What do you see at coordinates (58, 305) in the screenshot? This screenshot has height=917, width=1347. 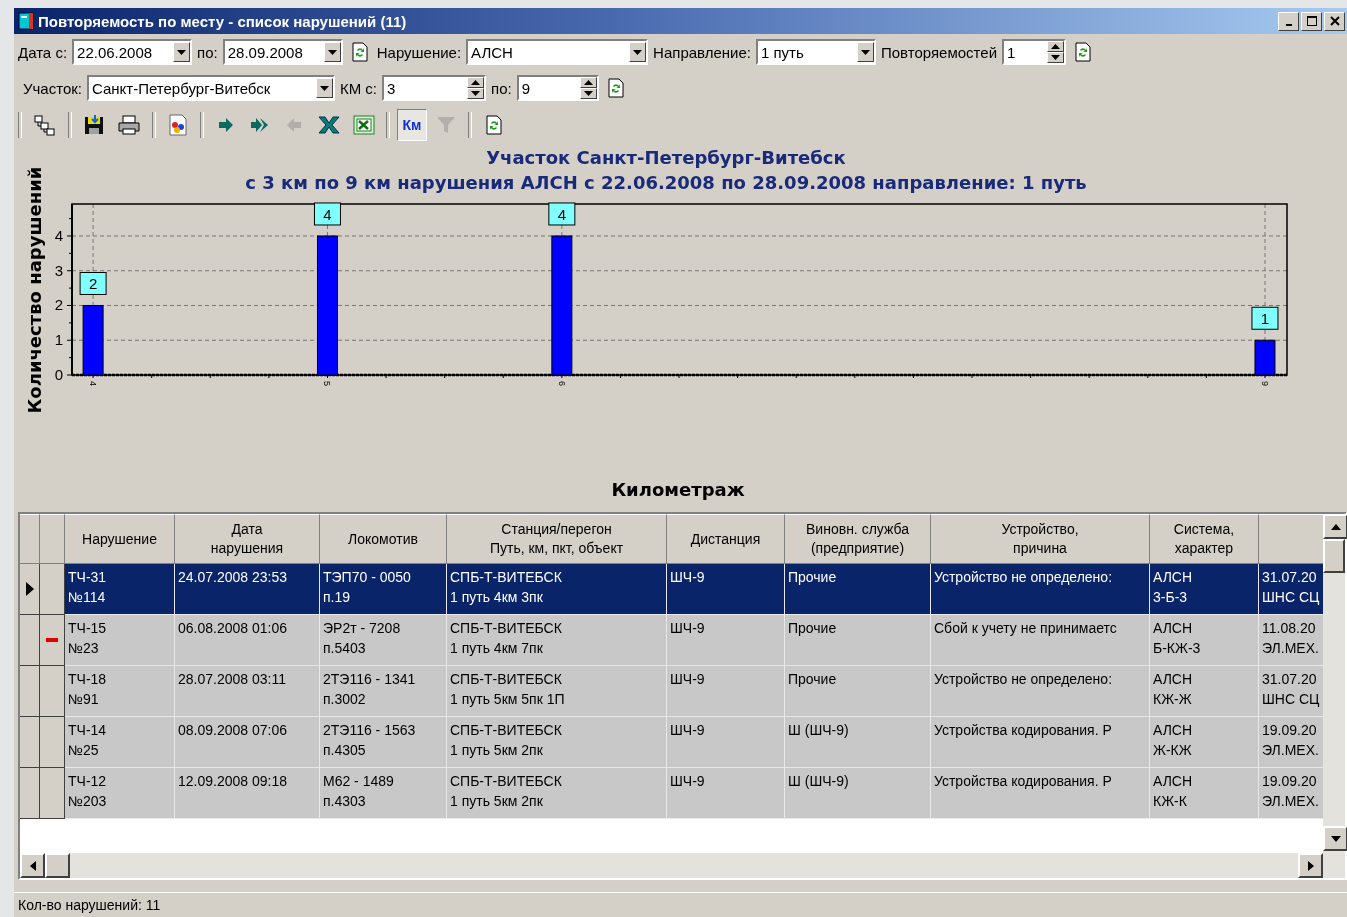 I see `y-tick-label: 2` at bounding box center [58, 305].